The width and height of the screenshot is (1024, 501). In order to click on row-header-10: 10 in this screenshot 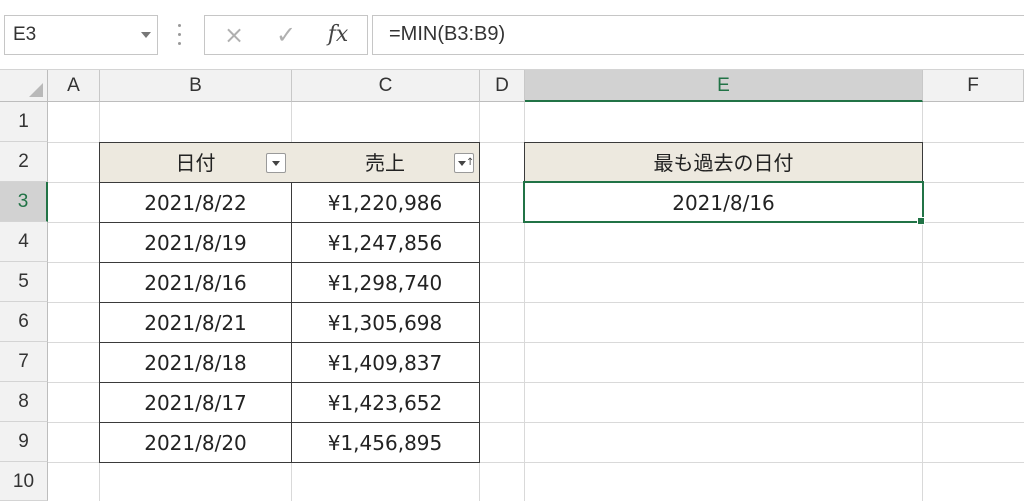, I will do `click(24, 481)`.